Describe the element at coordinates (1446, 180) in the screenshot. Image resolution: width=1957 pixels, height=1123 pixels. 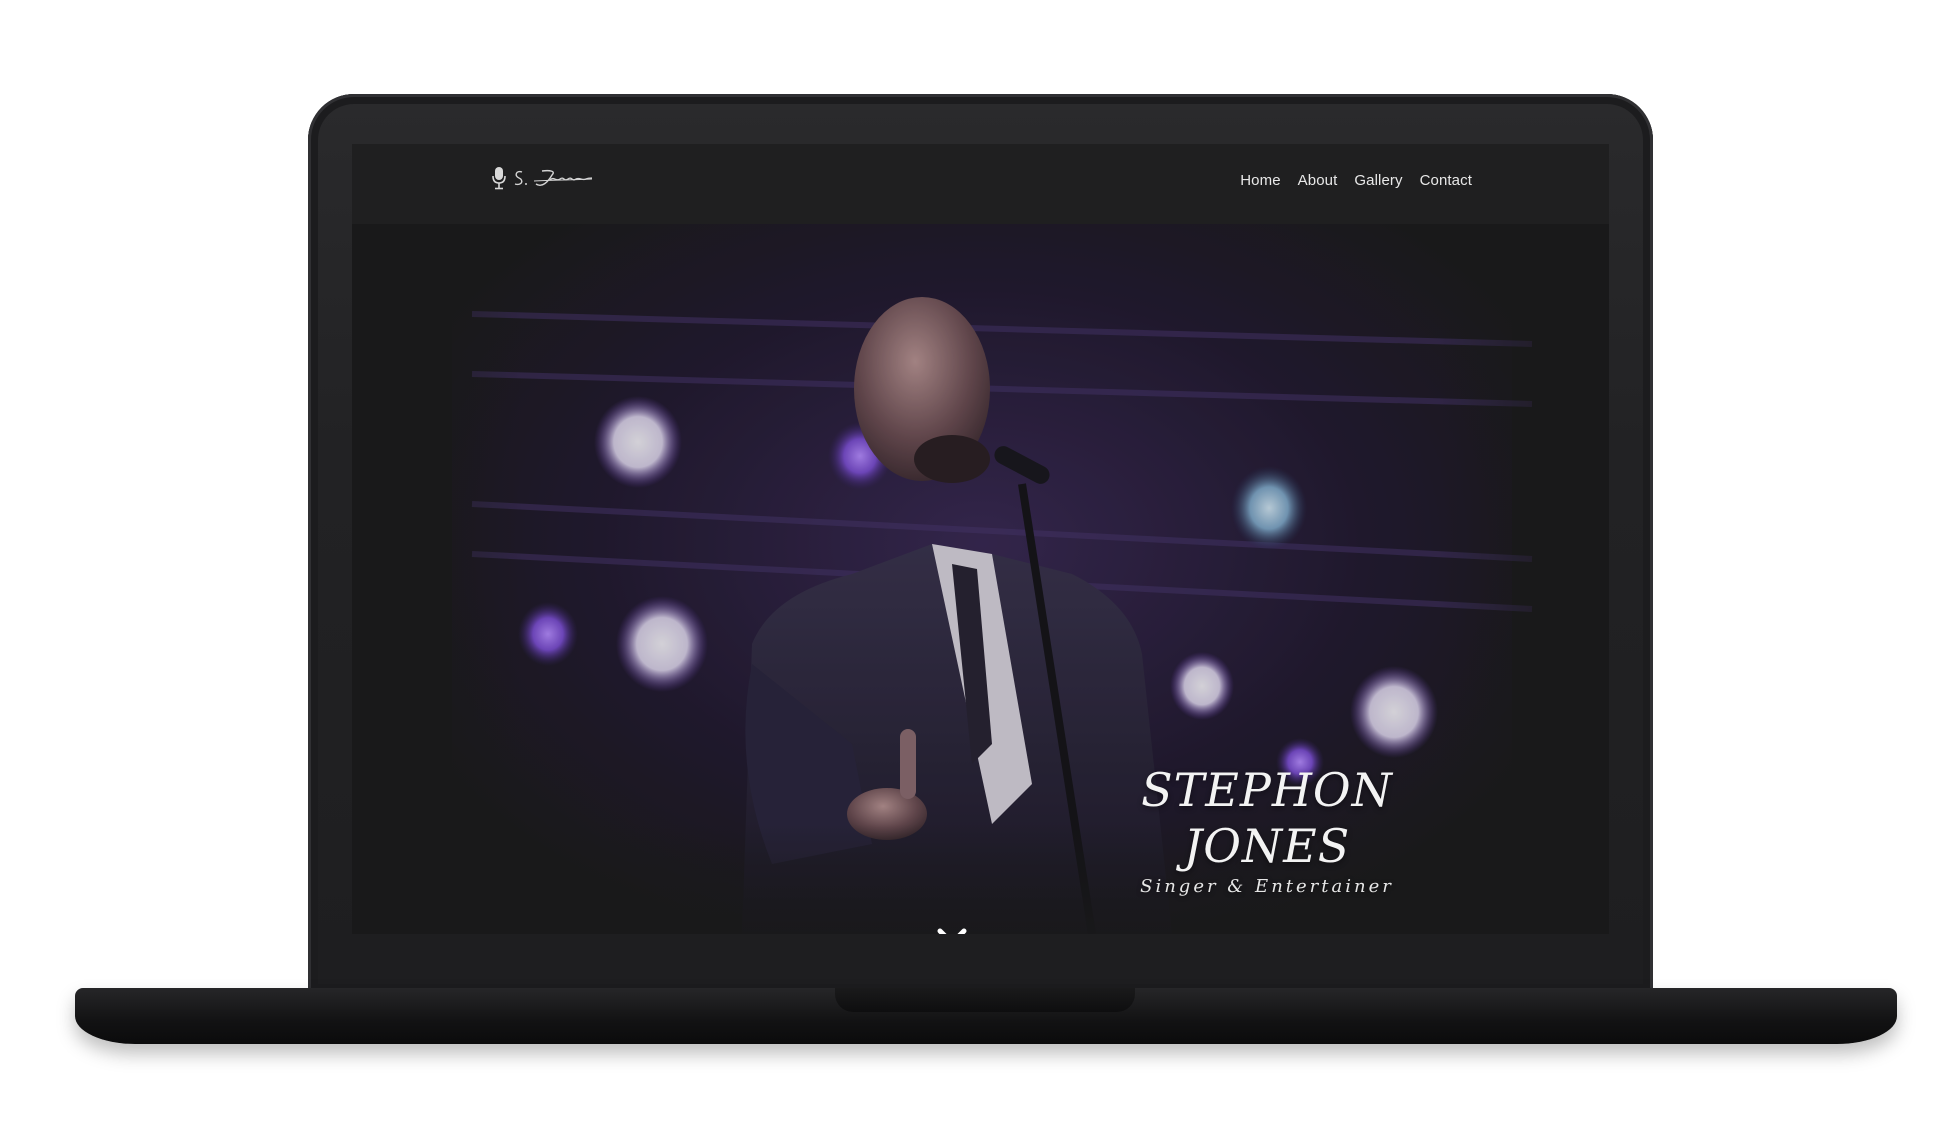
I see `nav-contact: Contact` at that location.